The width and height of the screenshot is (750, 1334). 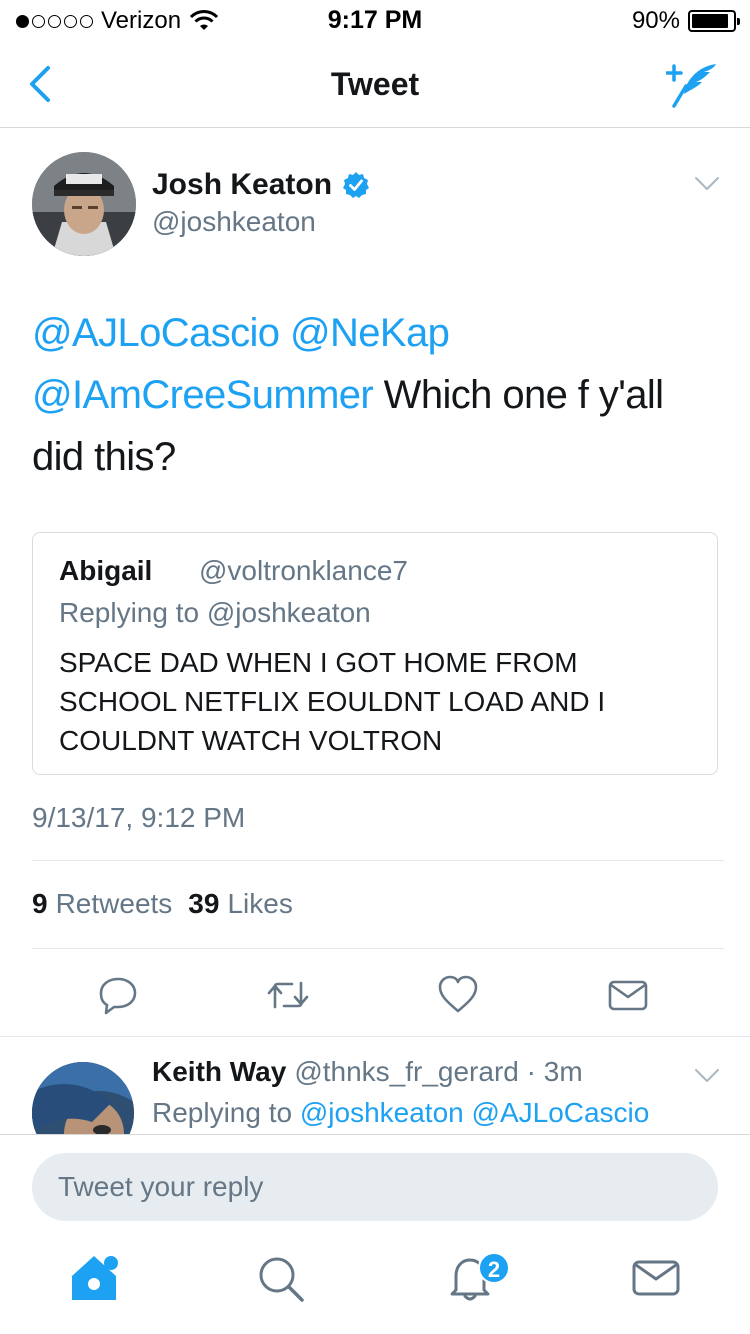 I want to click on tweet-timestamp: 9/13/17, 9:12 PM, so click(x=139, y=817).